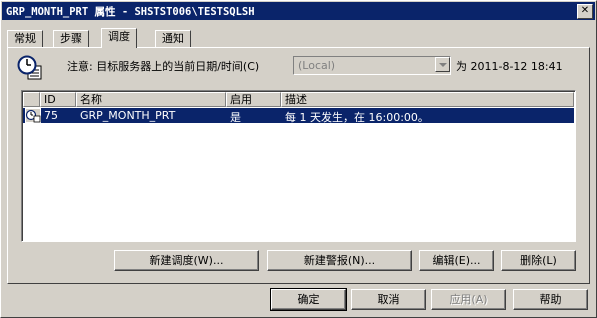 Image resolution: width=597 pixels, height=318 pixels. Describe the element at coordinates (357, 117) in the screenshot. I see `row-description: 每 1 天发生，在 16:00:00。` at that location.